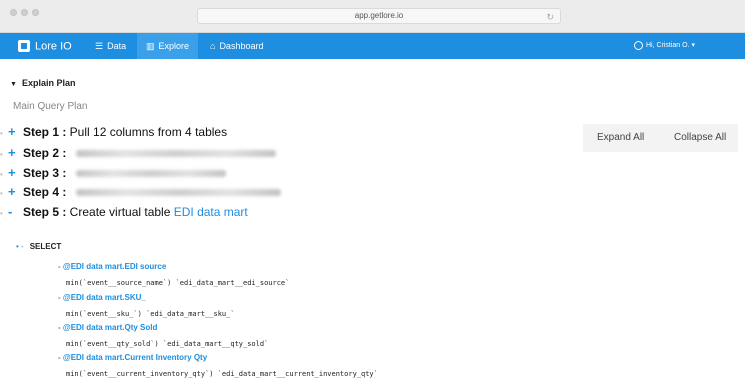  Describe the element at coordinates (117, 46) in the screenshot. I see `nav-item-data-label: Data` at that location.